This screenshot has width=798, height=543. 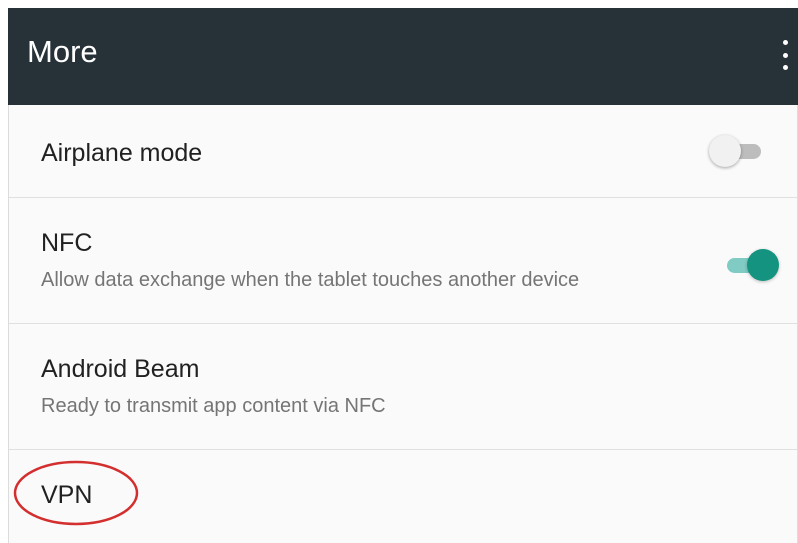 I want to click on setting-title: VPN, so click(x=67, y=495).